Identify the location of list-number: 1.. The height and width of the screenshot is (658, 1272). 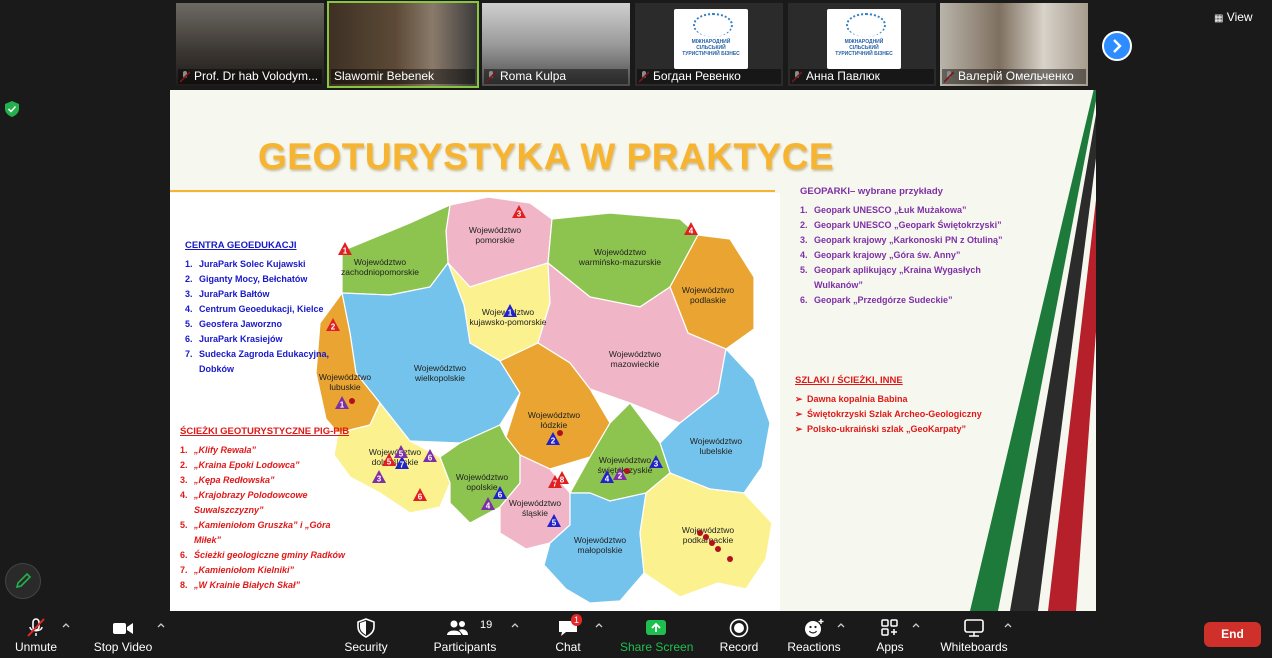
(189, 264).